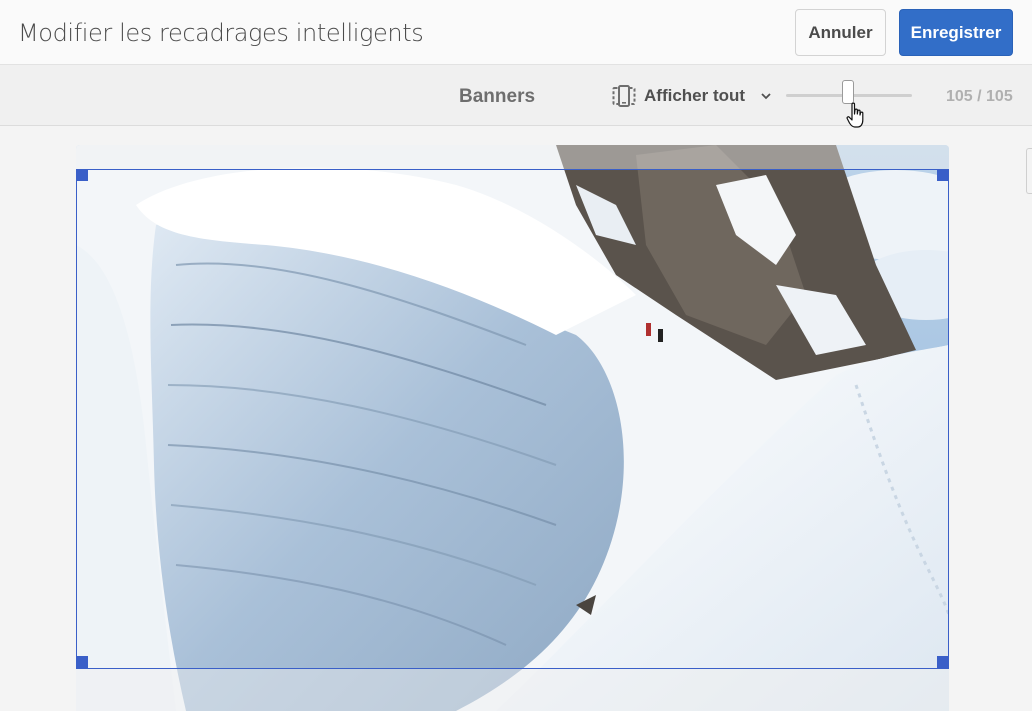  I want to click on slider-thumb, so click(848, 92).